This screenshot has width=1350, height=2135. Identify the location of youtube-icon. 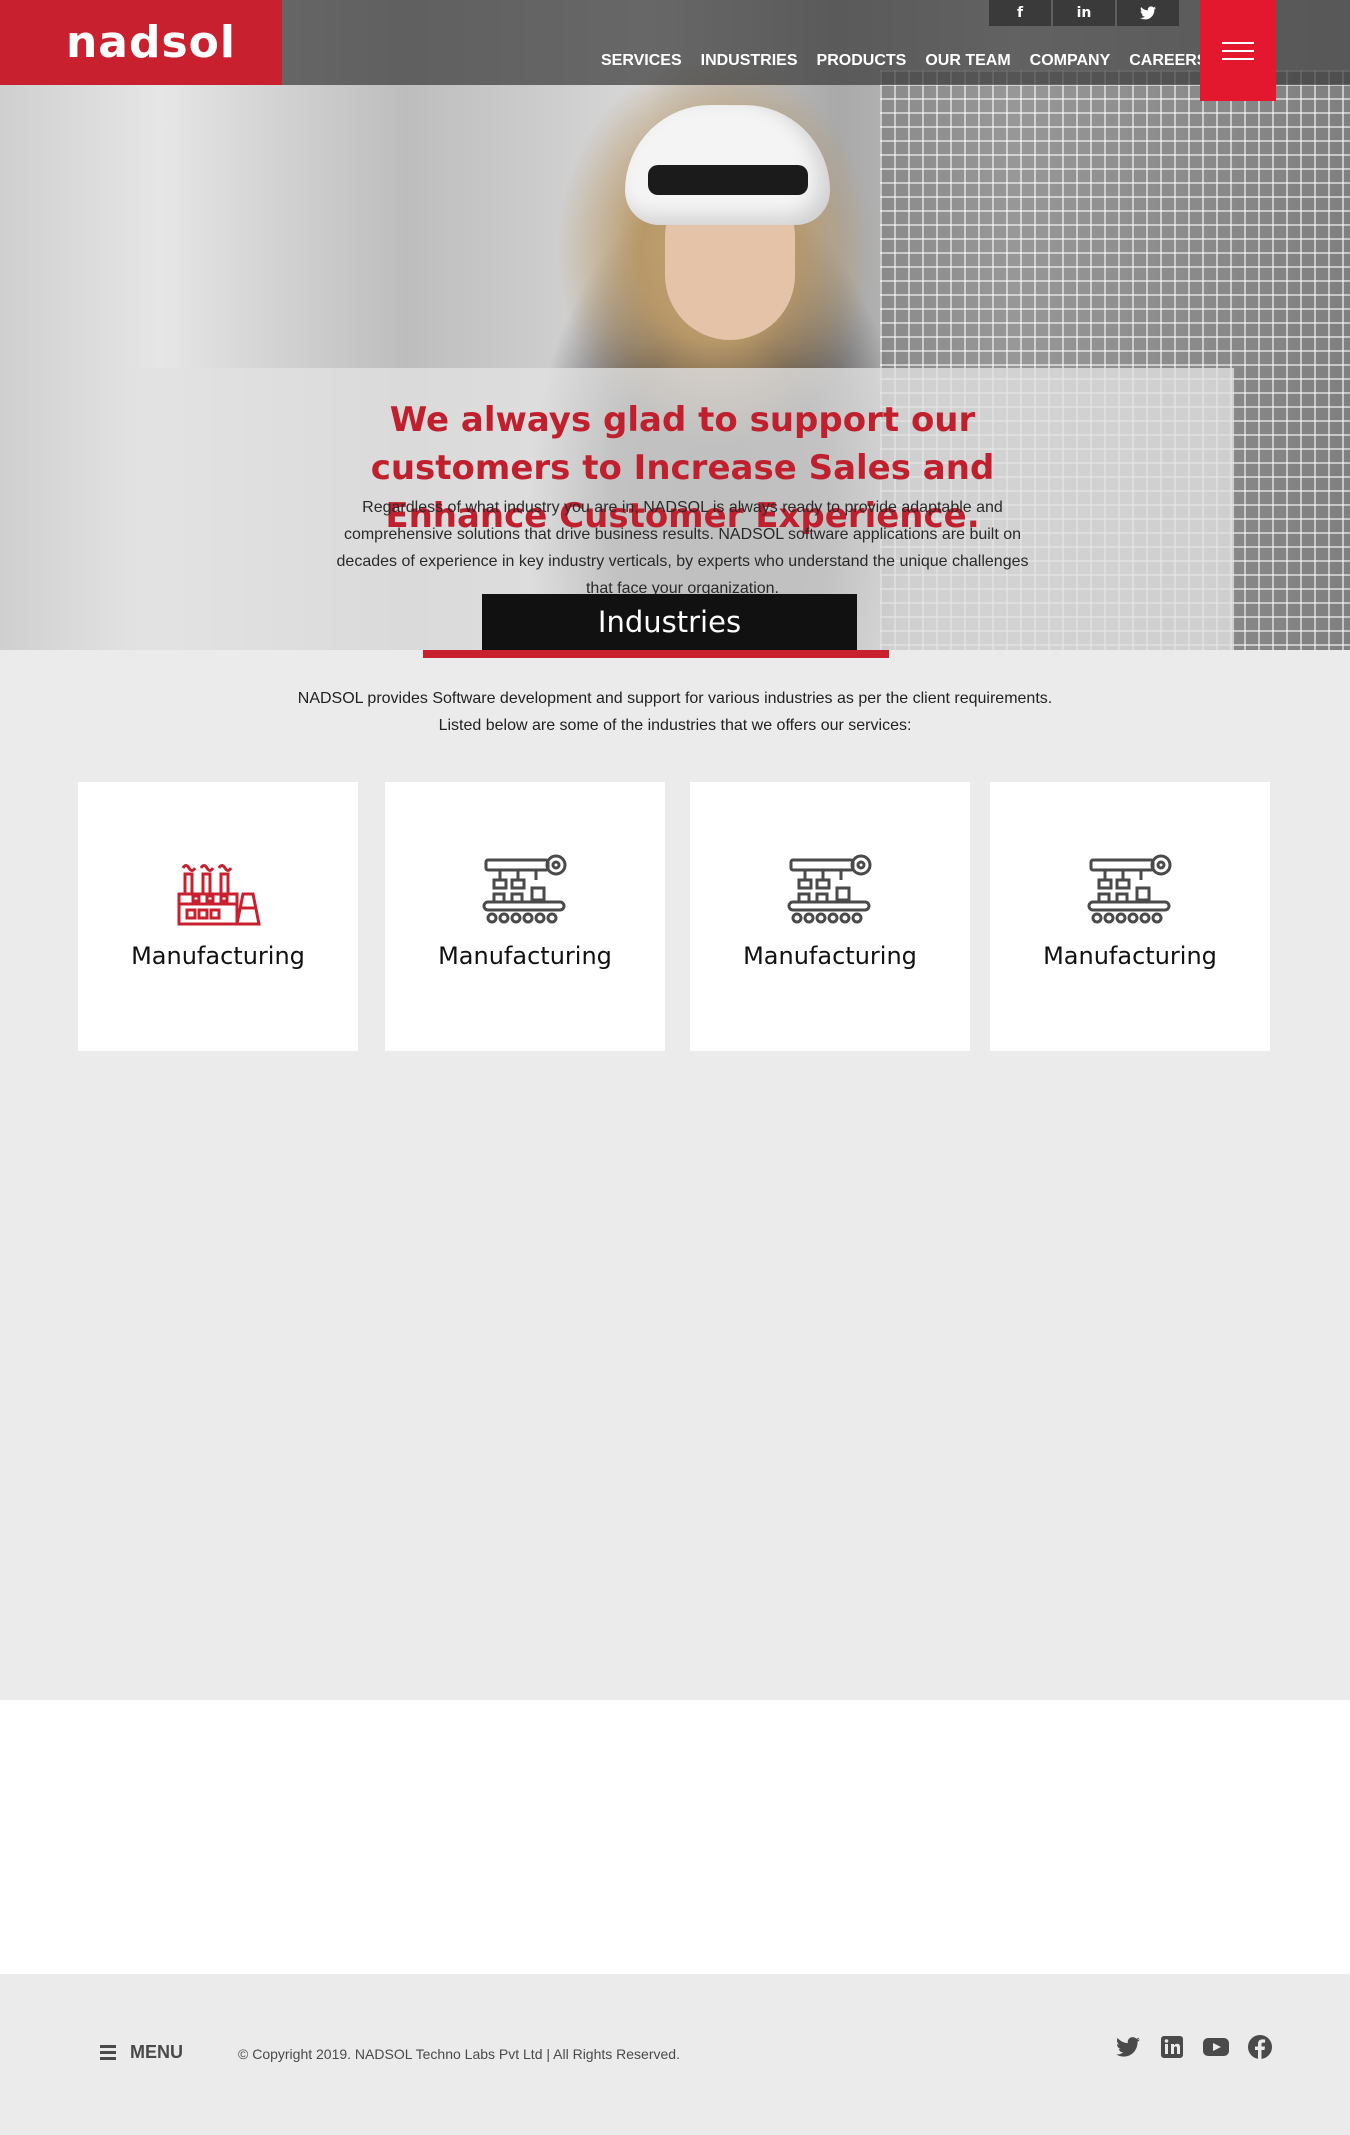
(1216, 2047).